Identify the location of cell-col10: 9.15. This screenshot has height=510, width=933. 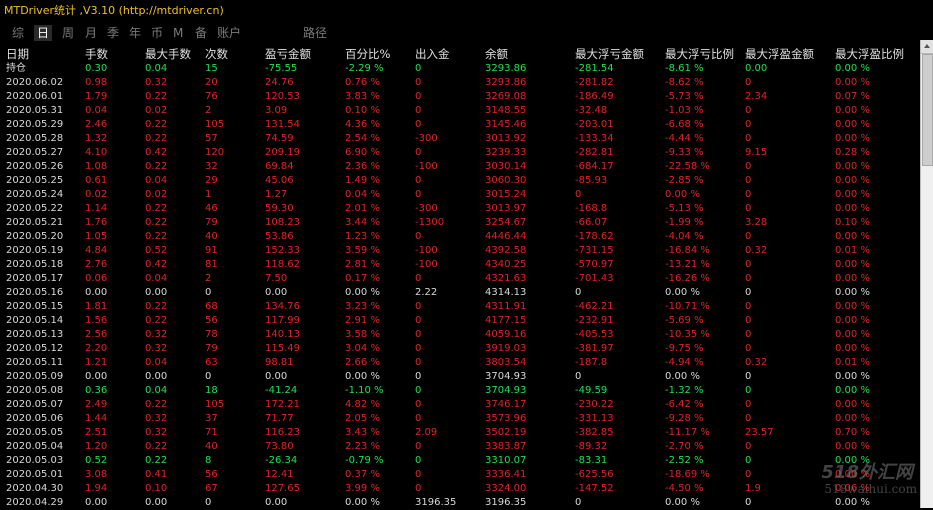
(756, 152).